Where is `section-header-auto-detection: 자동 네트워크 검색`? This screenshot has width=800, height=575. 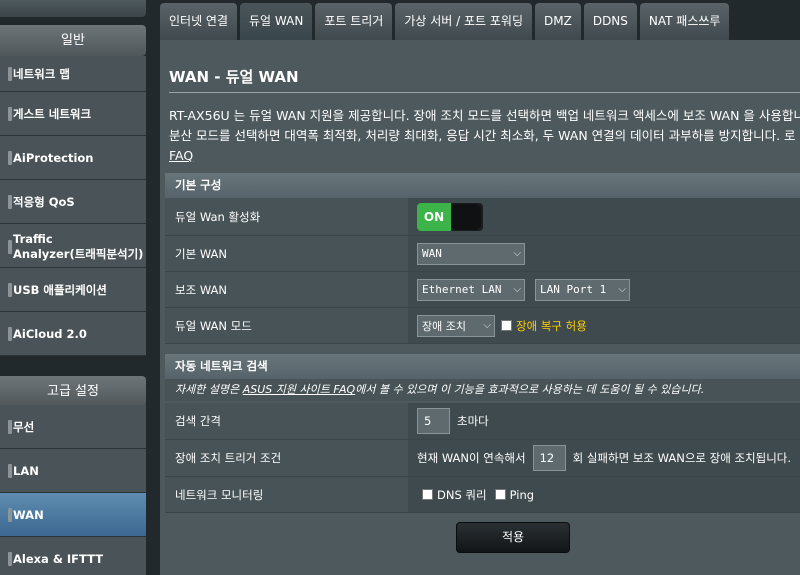 section-header-auto-detection: 자동 네트워크 검색 is located at coordinates (482, 366).